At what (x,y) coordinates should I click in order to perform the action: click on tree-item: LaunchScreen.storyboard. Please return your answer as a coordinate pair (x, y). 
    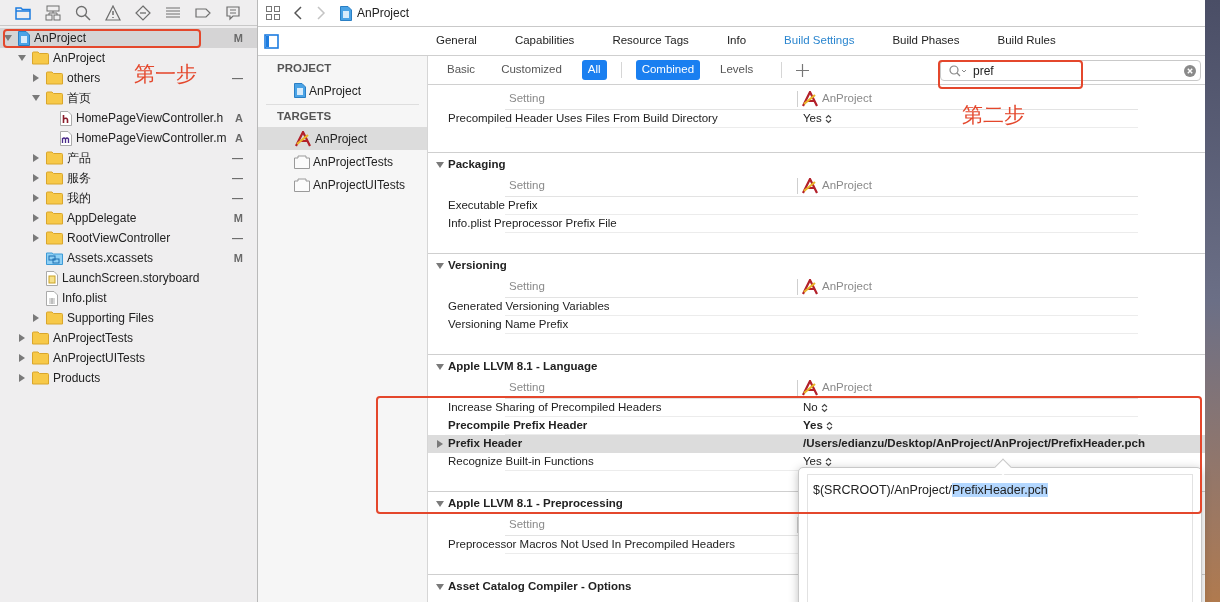
    Looking at the image, I should click on (123, 278).